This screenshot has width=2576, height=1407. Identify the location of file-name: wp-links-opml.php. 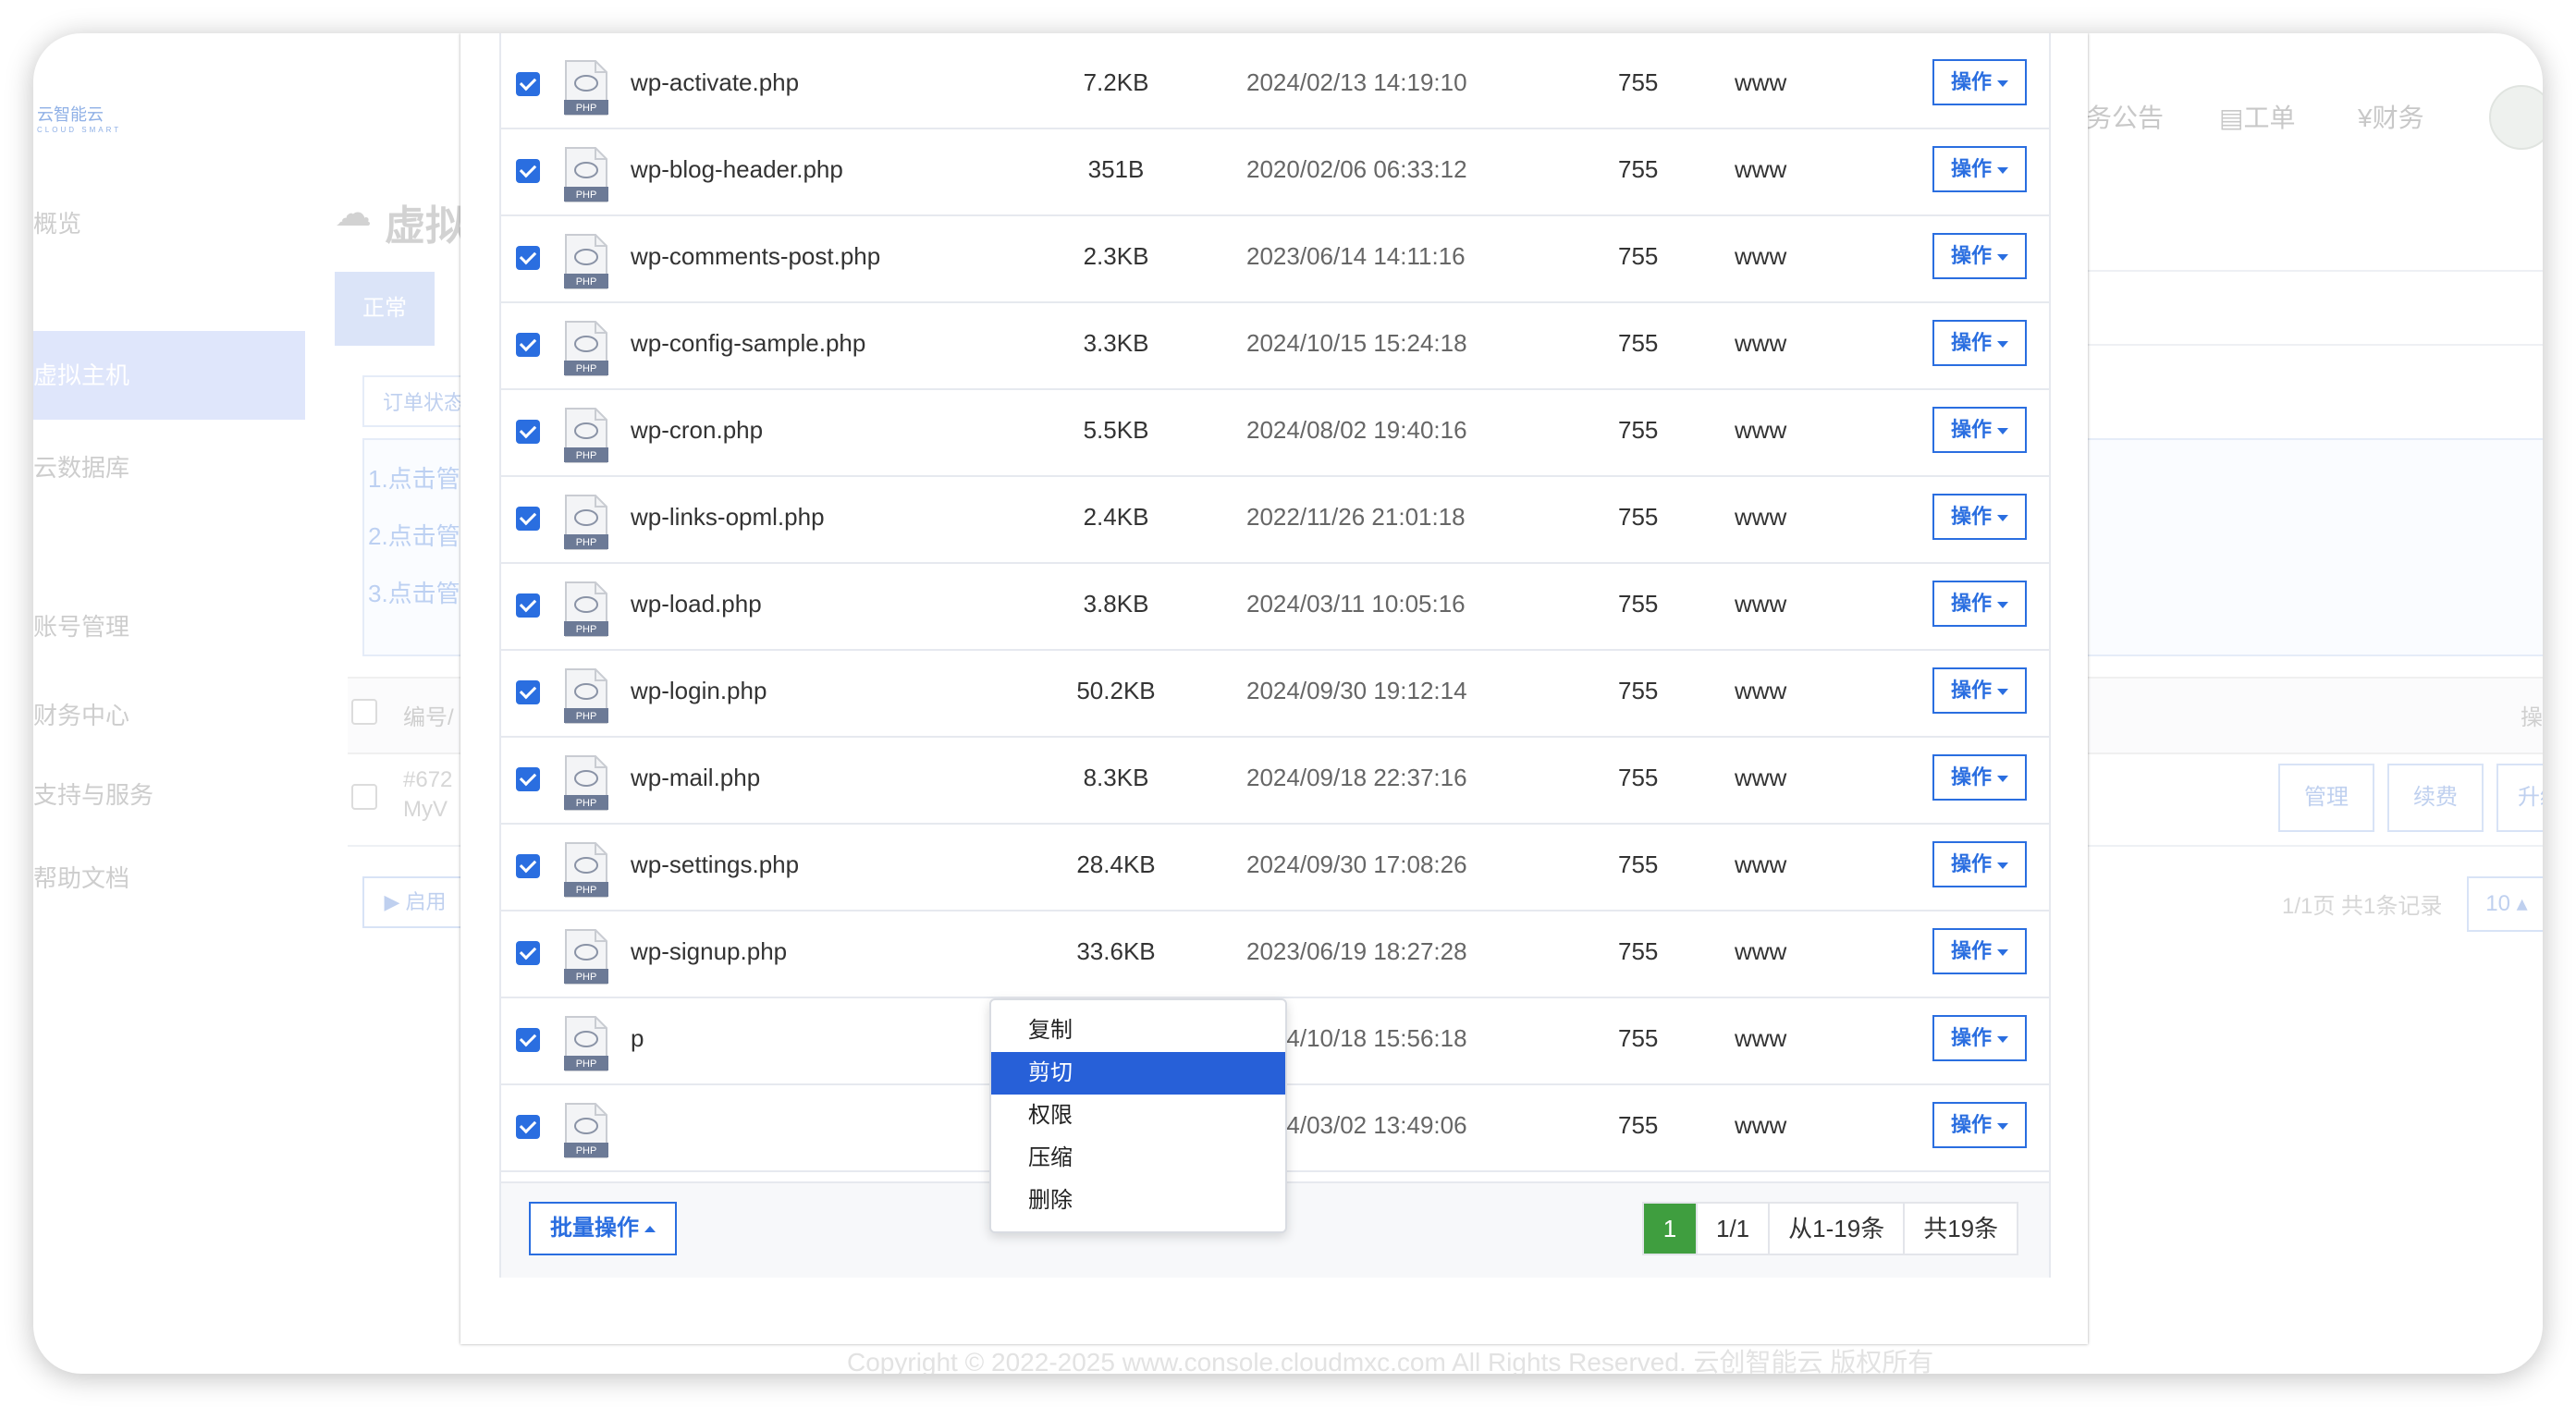
(728, 517).